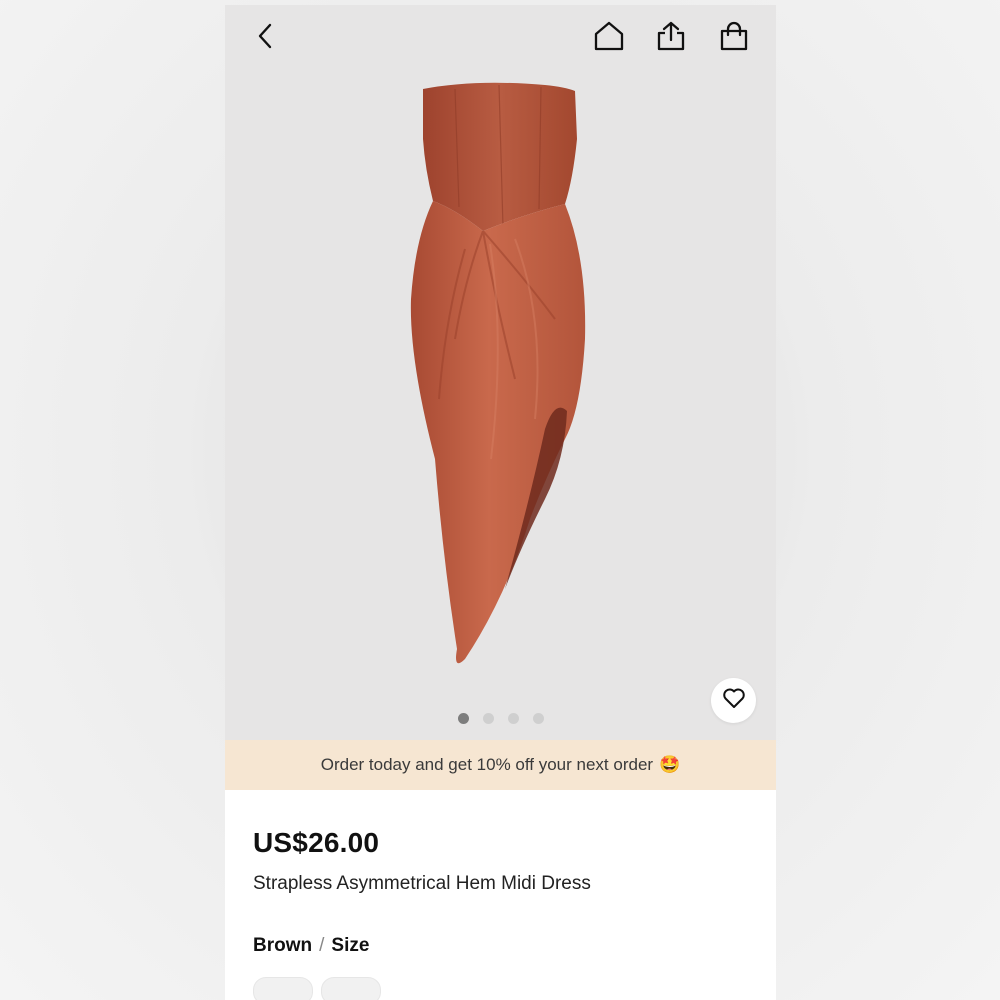 The width and height of the screenshot is (1000, 1000). What do you see at coordinates (500, 718) in the screenshot?
I see `gallery-pagination` at bounding box center [500, 718].